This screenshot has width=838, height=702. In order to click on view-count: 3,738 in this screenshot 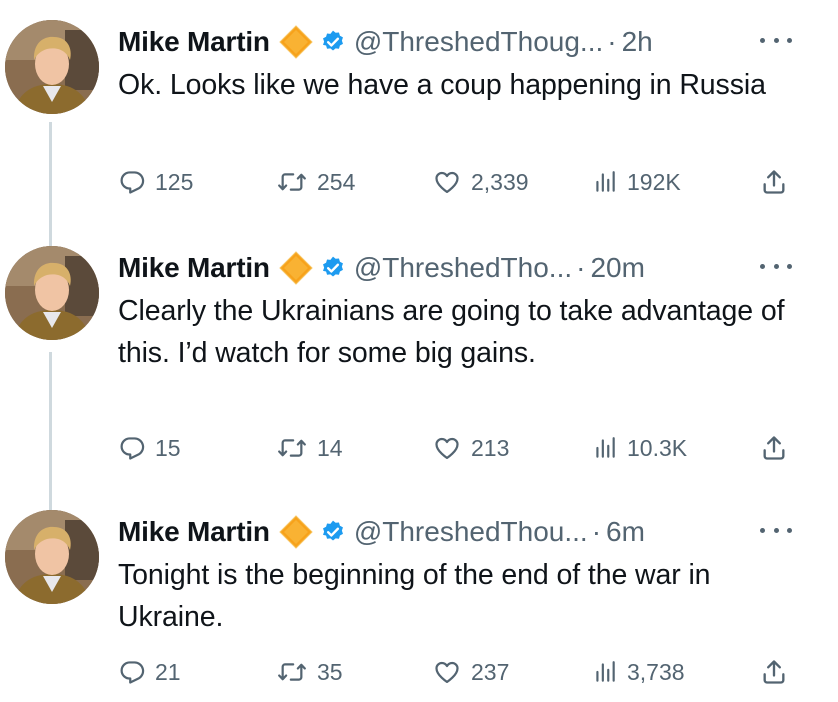, I will do `click(656, 671)`.